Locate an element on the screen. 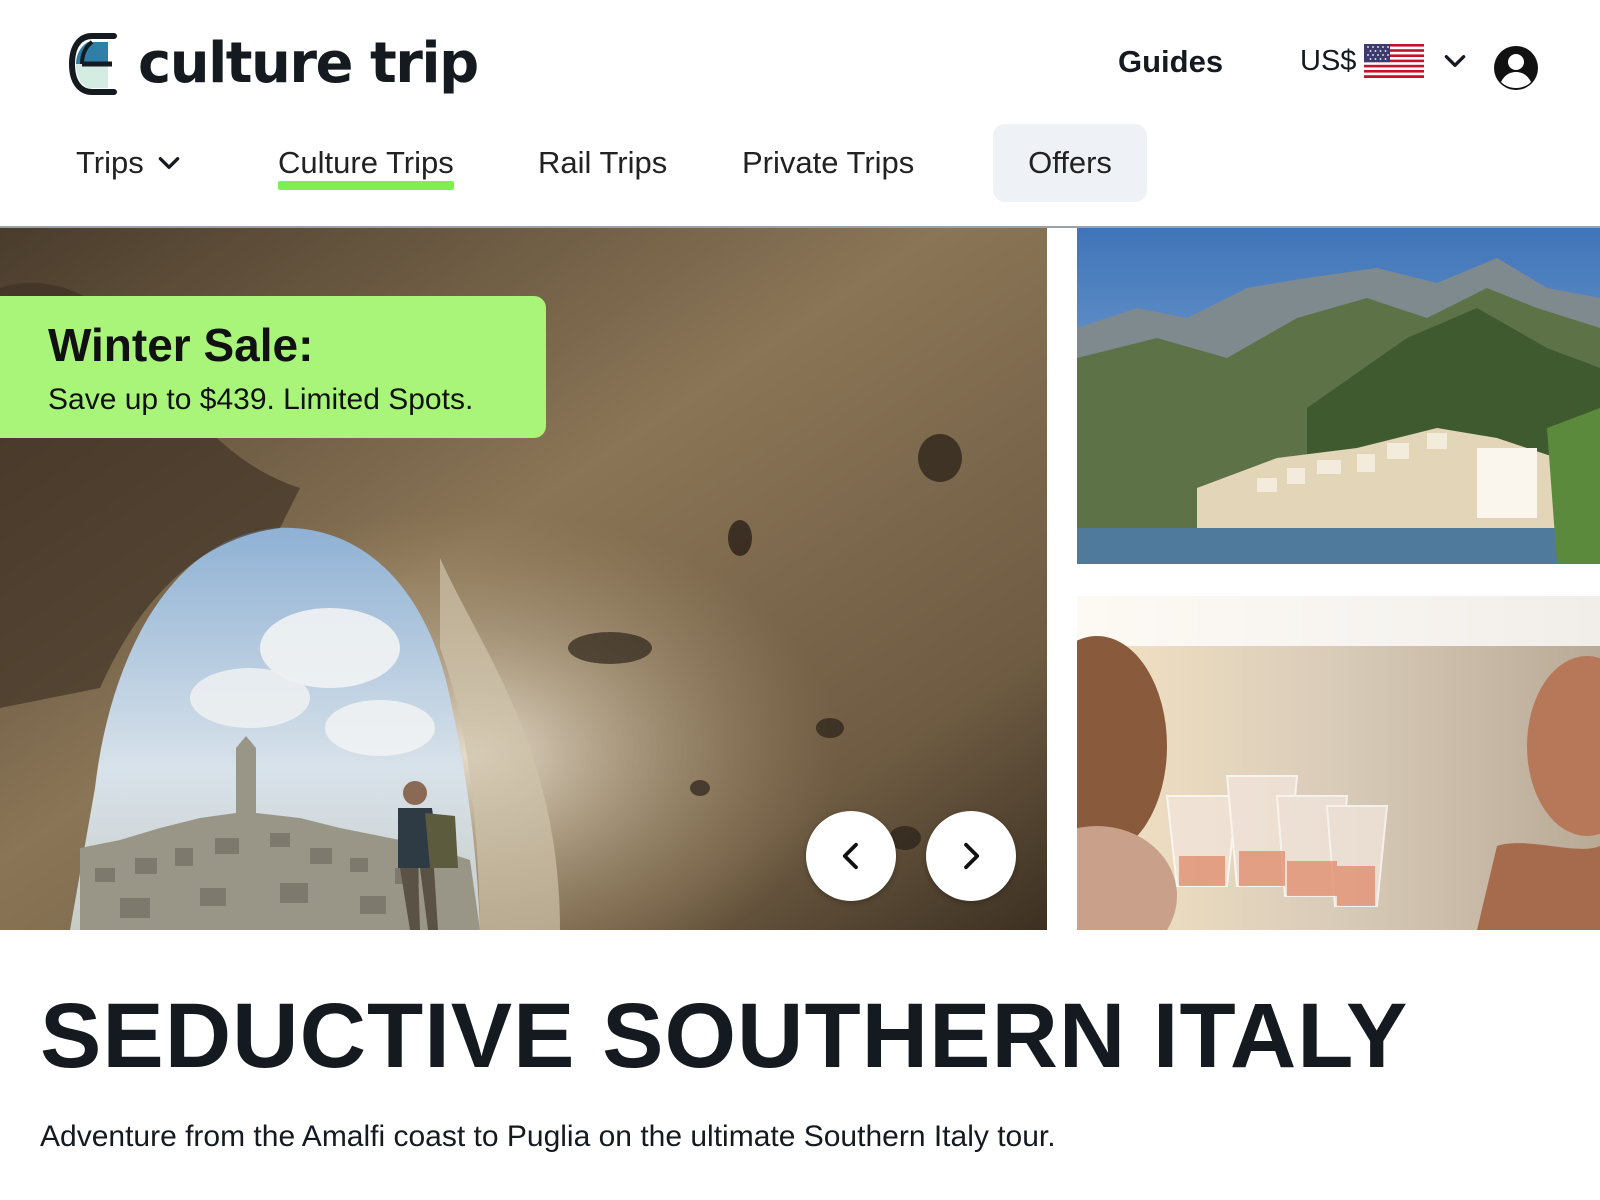 Image resolution: width=1600 pixels, height=1200 pixels. nav-rail-trips: Rail Trips is located at coordinates (602, 163).